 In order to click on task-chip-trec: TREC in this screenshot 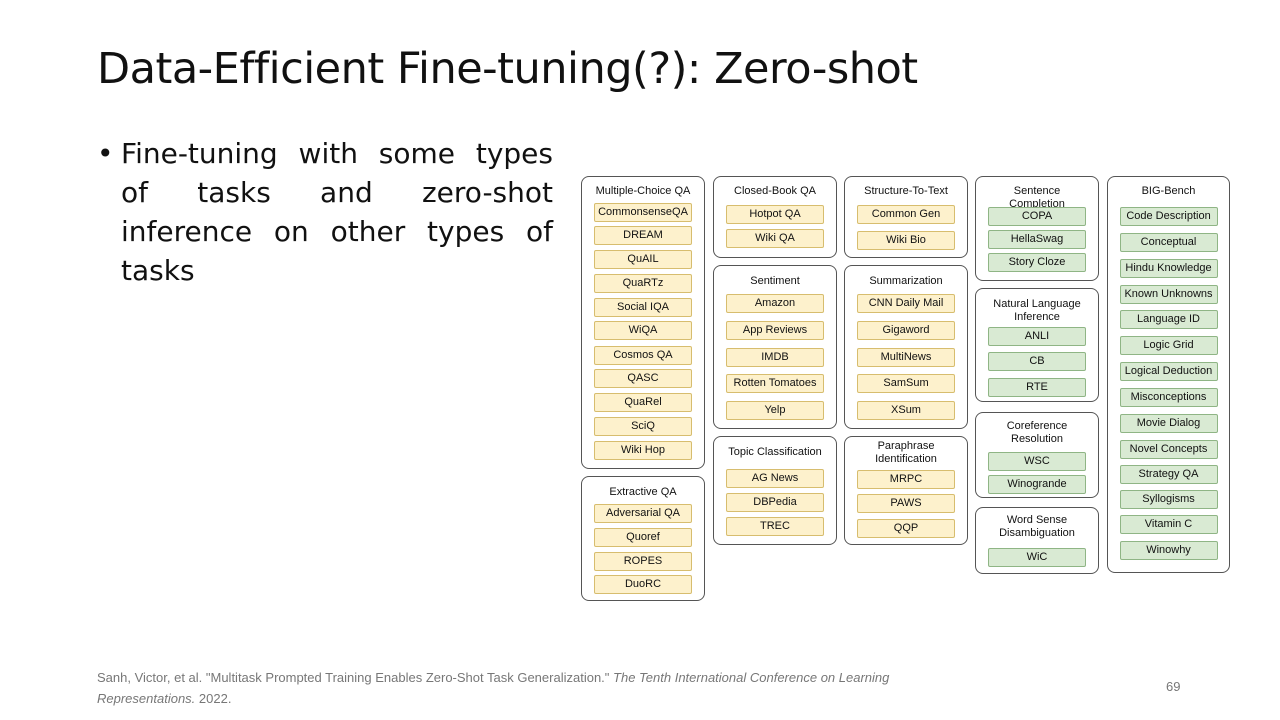, I will do `click(775, 526)`.